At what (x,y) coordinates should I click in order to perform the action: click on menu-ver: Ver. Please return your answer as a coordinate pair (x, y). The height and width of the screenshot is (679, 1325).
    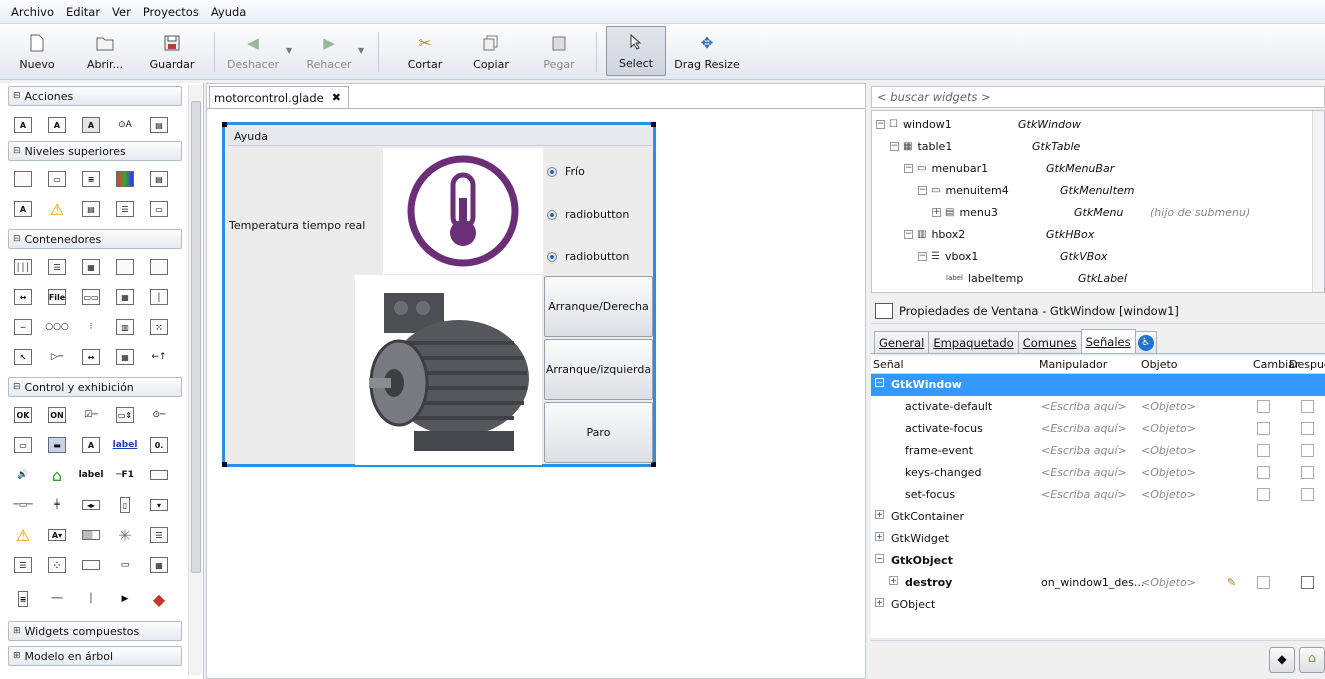
    Looking at the image, I should click on (121, 12).